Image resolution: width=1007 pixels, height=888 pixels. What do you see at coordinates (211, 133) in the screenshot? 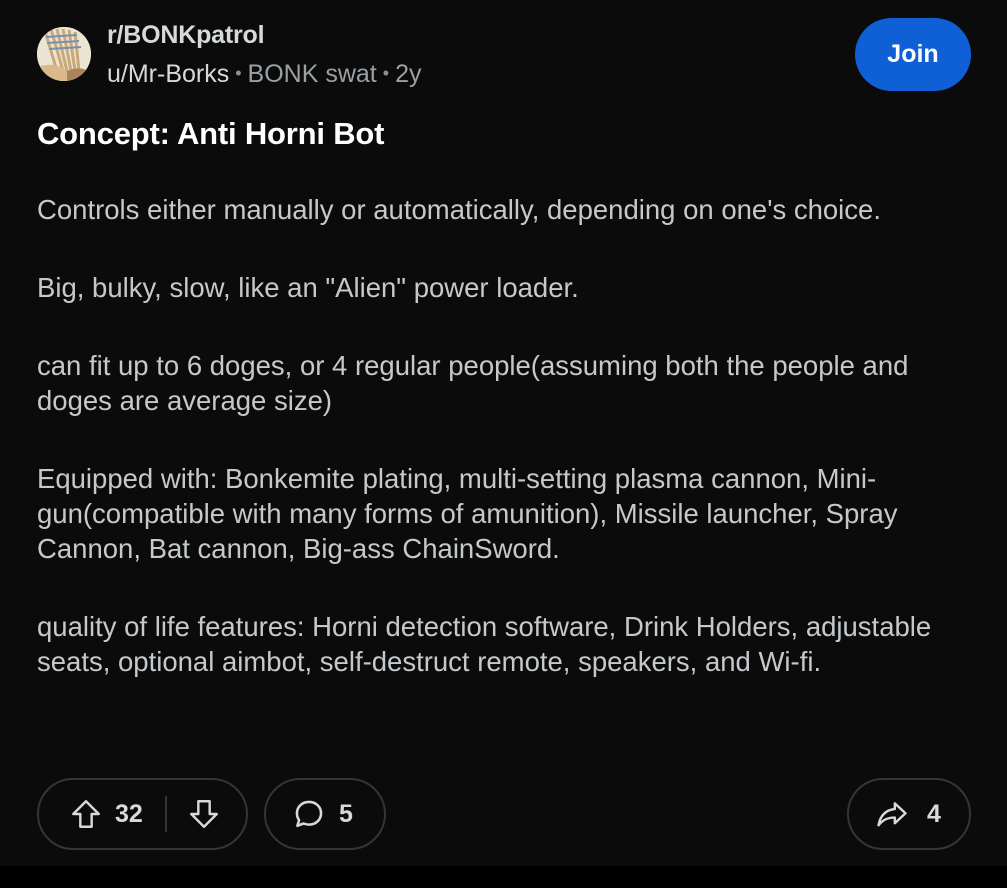
I see `post-title: Concept: Anti Horni Bot` at bounding box center [211, 133].